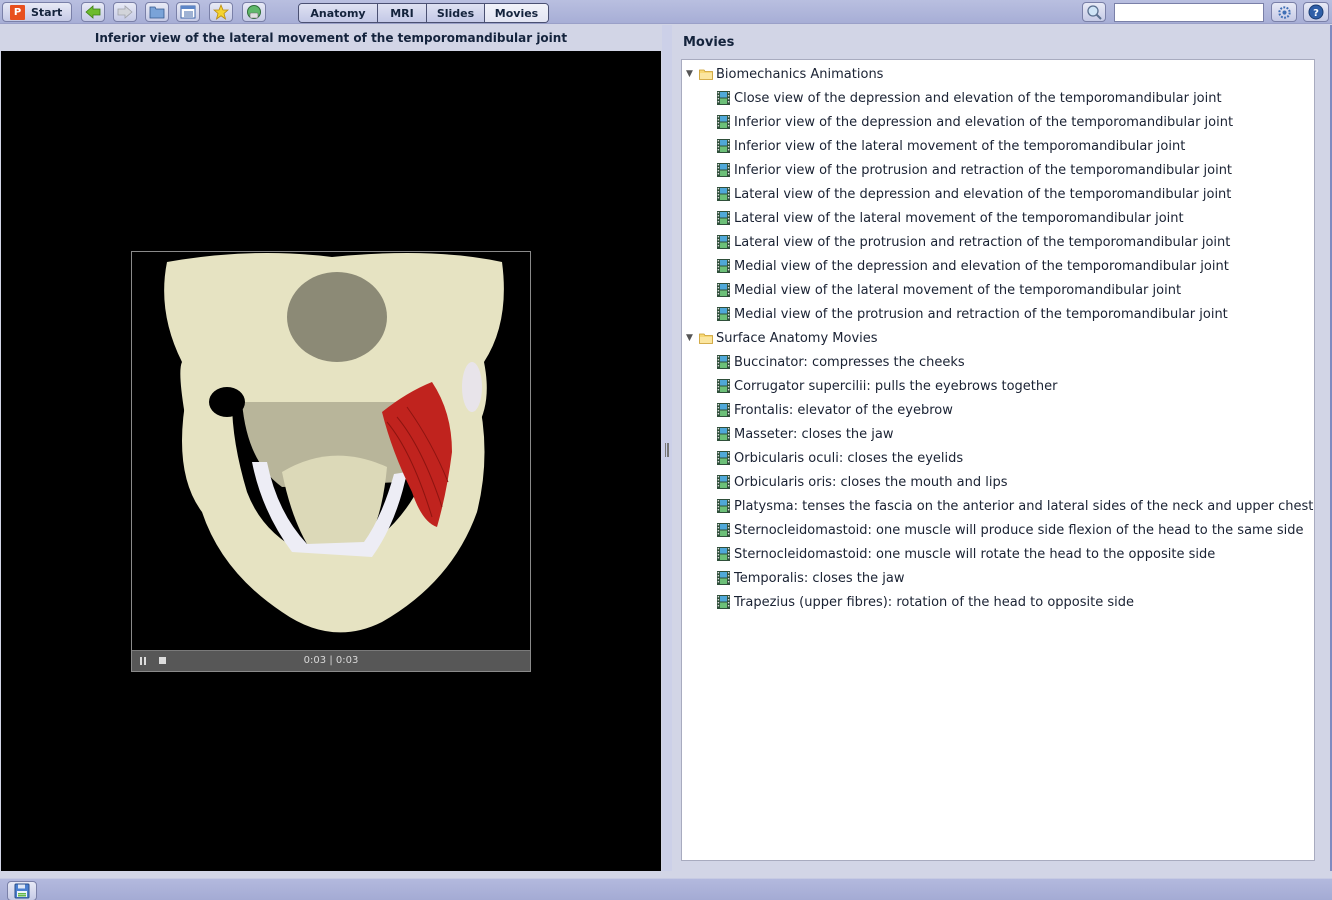 The height and width of the screenshot is (900, 1332). Describe the element at coordinates (516, 13) in the screenshot. I see `tab-movies: Movies` at that location.